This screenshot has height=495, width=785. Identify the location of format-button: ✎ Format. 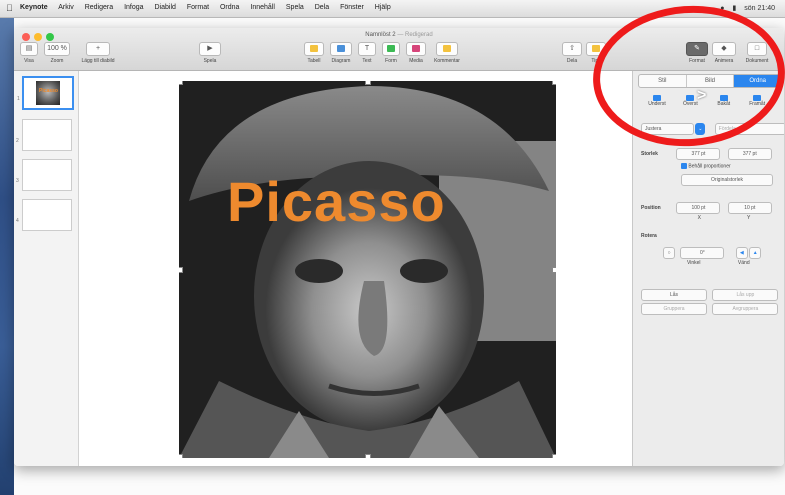
(697, 53).